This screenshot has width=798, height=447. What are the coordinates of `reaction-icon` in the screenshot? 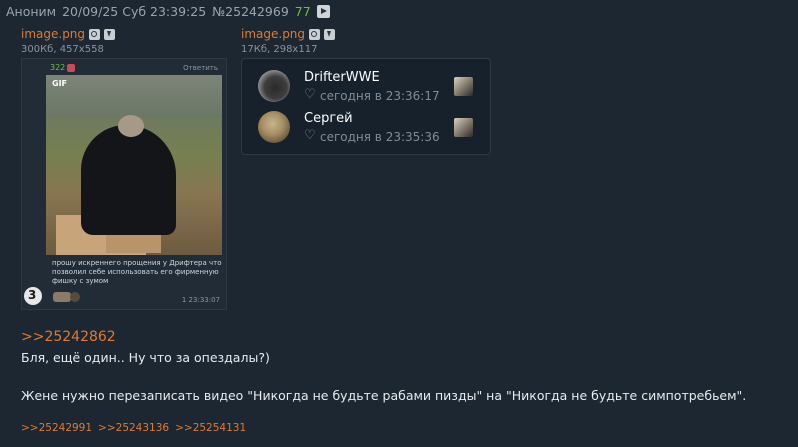 It's located at (62, 297).